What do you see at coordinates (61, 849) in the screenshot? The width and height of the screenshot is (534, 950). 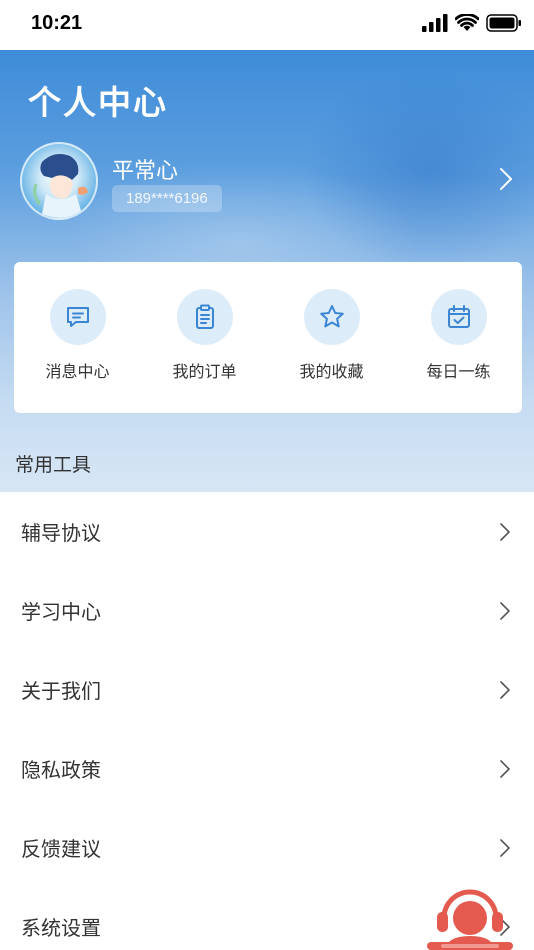 I see `menu-item-label: 反馈建议` at bounding box center [61, 849].